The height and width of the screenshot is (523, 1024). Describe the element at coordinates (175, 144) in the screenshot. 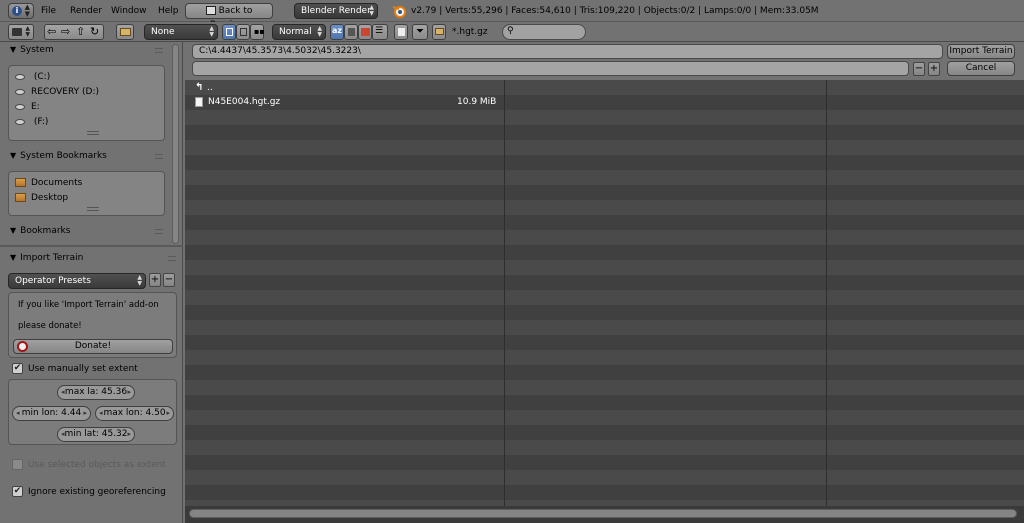

I see `sidebar-scrollbar` at that location.